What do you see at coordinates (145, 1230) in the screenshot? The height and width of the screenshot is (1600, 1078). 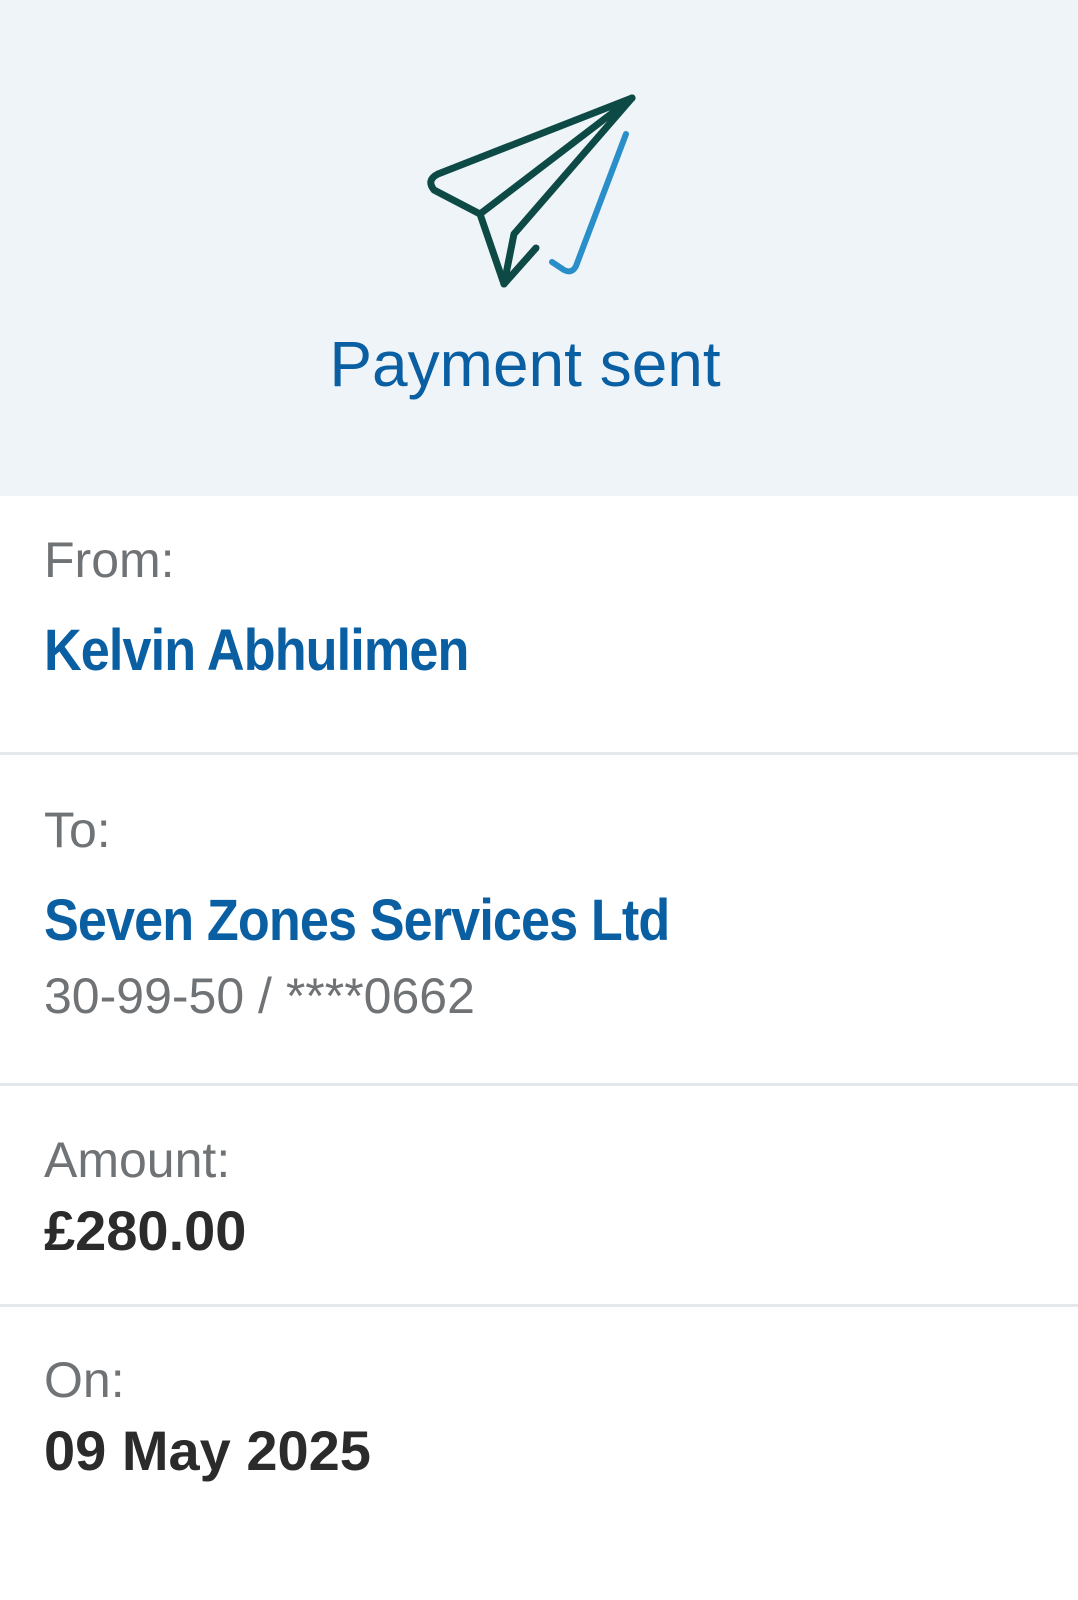 I see `amount-value: £280.00` at bounding box center [145, 1230].